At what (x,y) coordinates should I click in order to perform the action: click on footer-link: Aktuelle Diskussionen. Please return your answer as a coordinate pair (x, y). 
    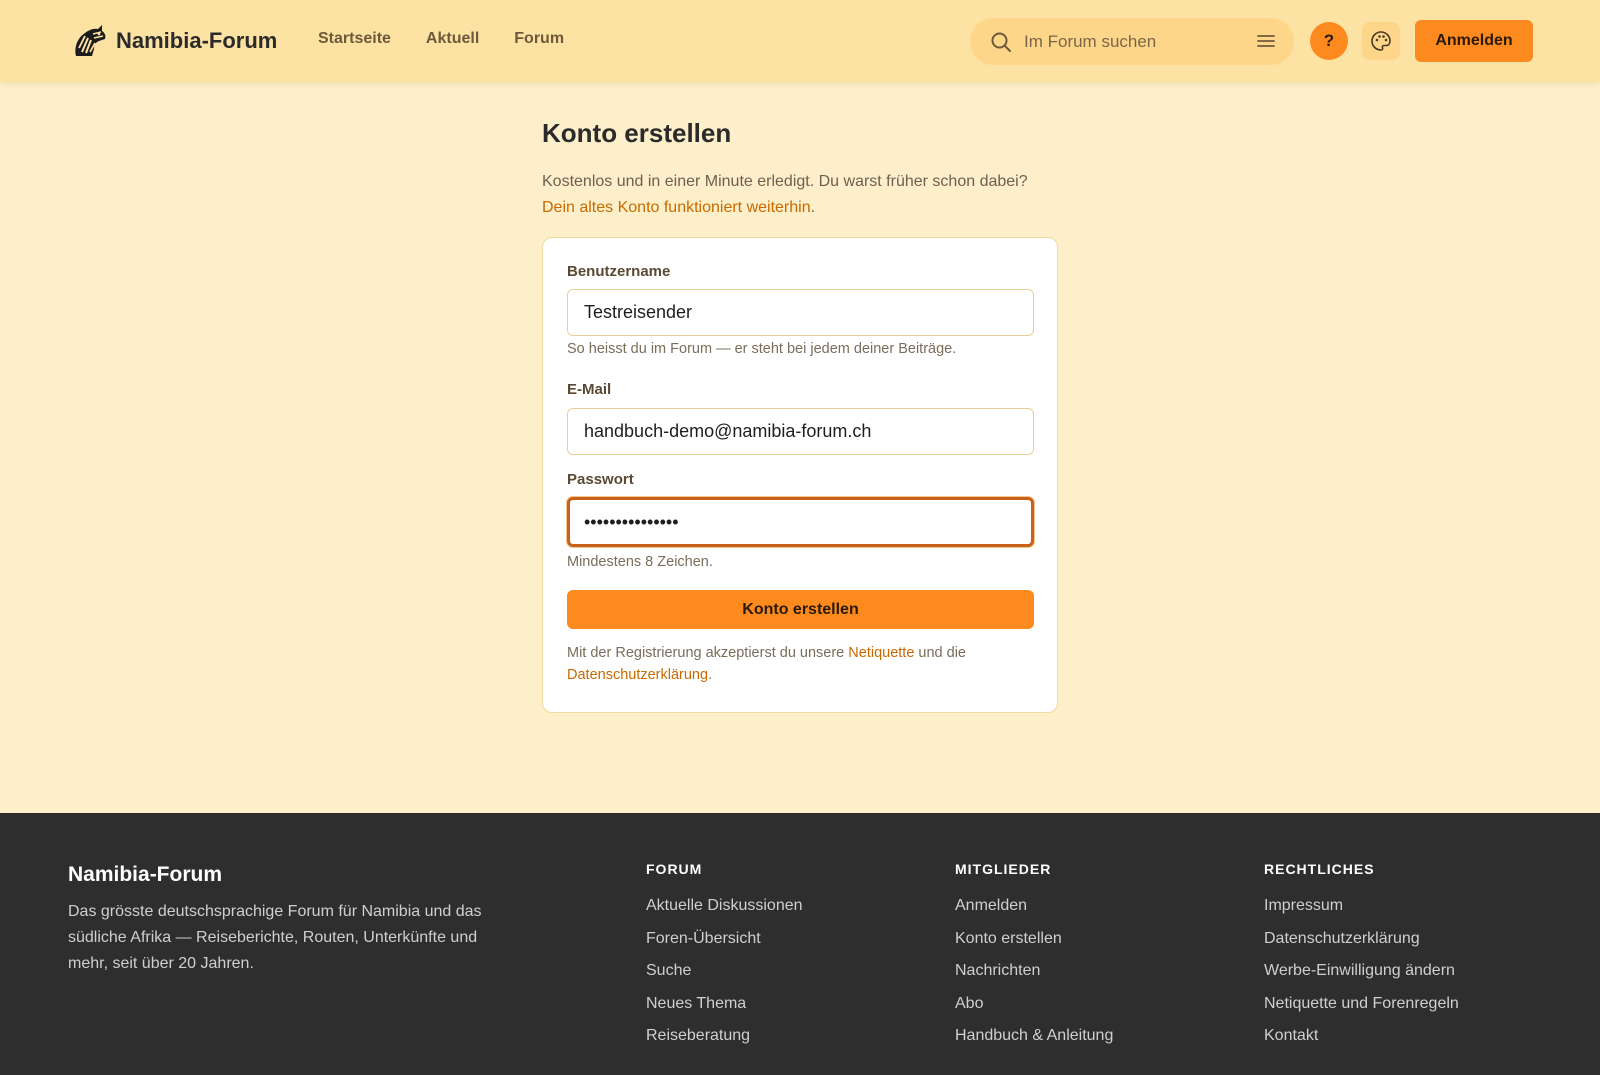
    Looking at the image, I should click on (724, 913).